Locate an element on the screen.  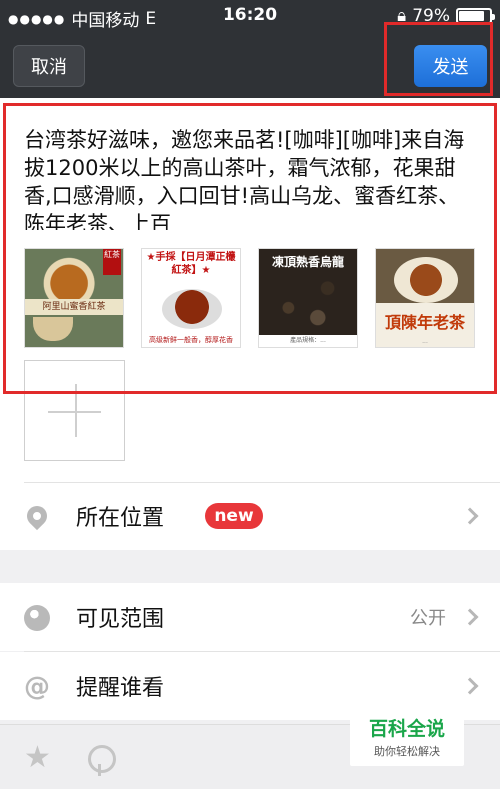
divider is located at coordinates (262, 482).